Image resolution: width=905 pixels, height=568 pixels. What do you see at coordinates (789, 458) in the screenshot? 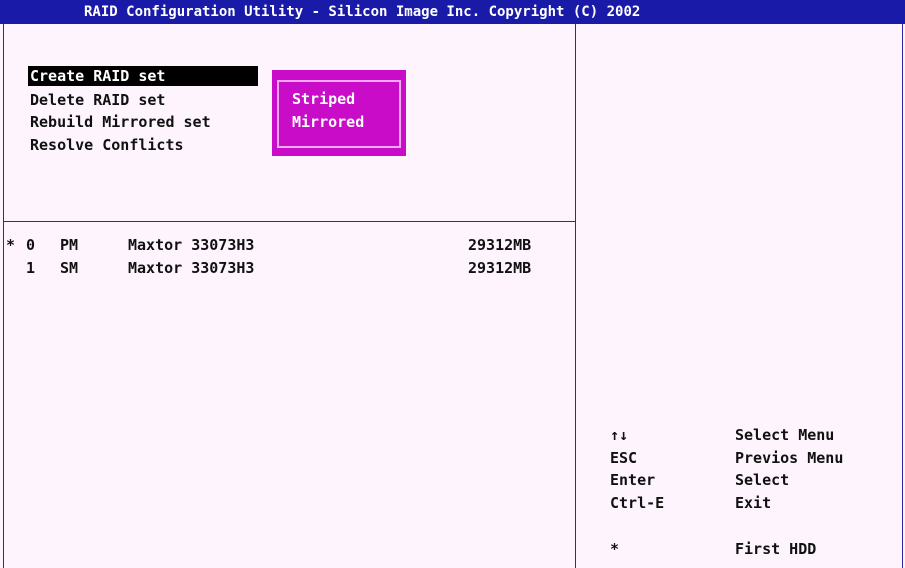
I see `help-desc: Previos Menu` at bounding box center [789, 458].